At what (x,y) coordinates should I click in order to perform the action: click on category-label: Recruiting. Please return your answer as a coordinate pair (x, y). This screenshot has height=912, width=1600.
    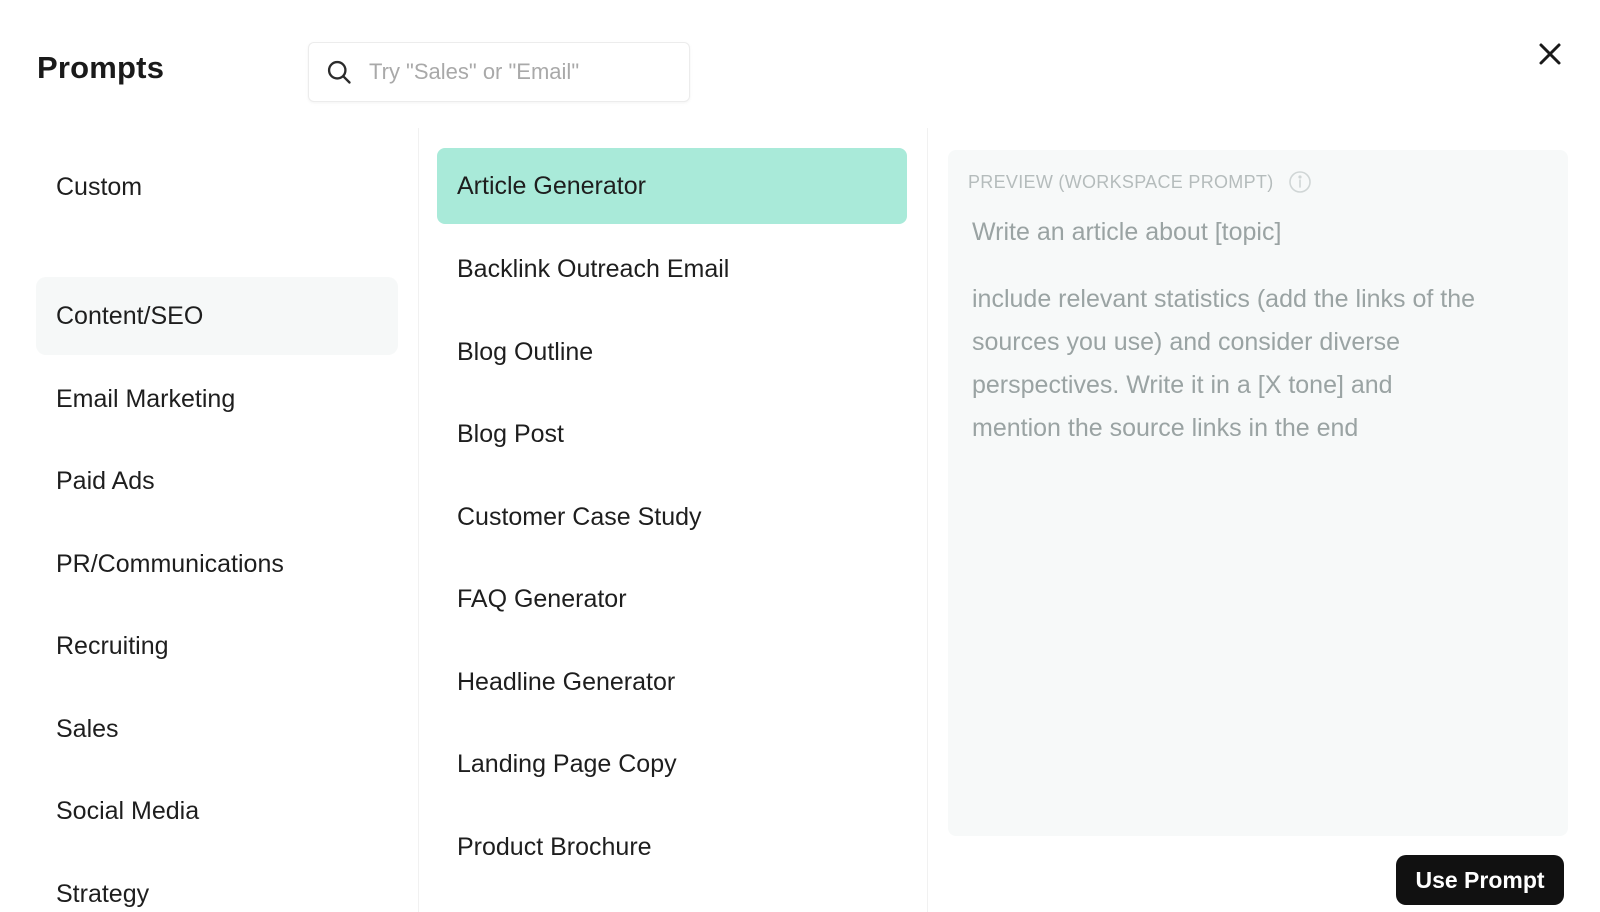
    Looking at the image, I should click on (112, 645).